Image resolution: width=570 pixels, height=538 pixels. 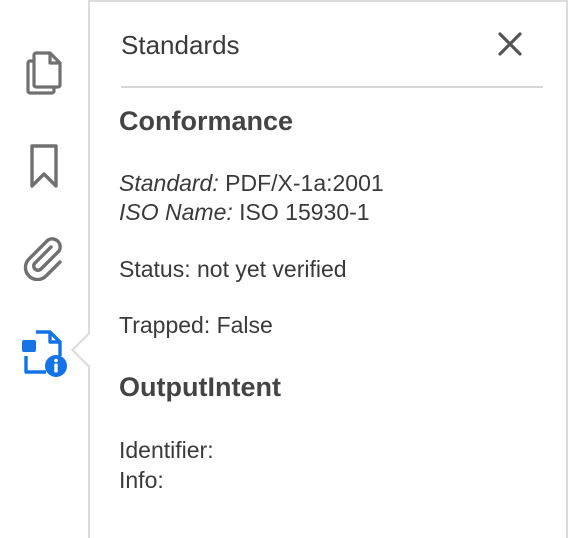 I want to click on pages-icon, so click(x=44, y=72).